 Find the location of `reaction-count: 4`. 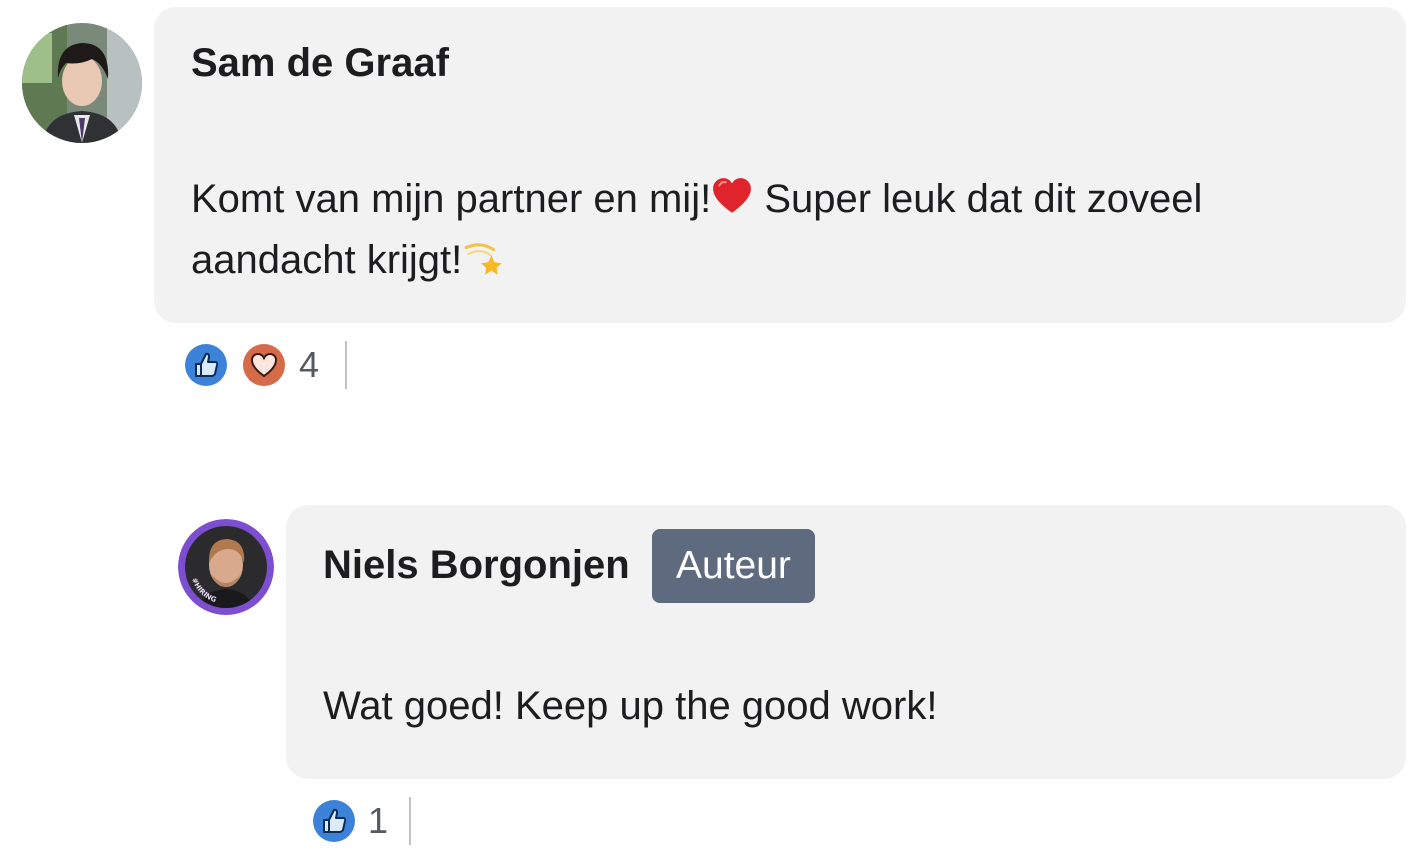

reaction-count: 4 is located at coordinates (309, 364).